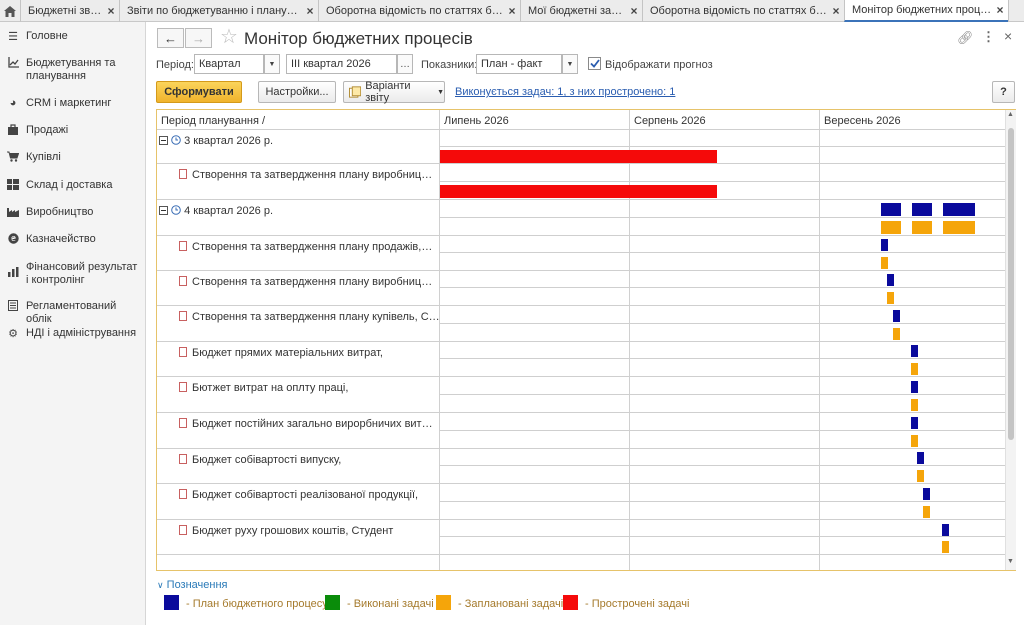 This screenshot has height=625, width=1024. Describe the element at coordinates (73, 36) in the screenshot. I see `sidebar-item-main: ☰ Головне` at that location.